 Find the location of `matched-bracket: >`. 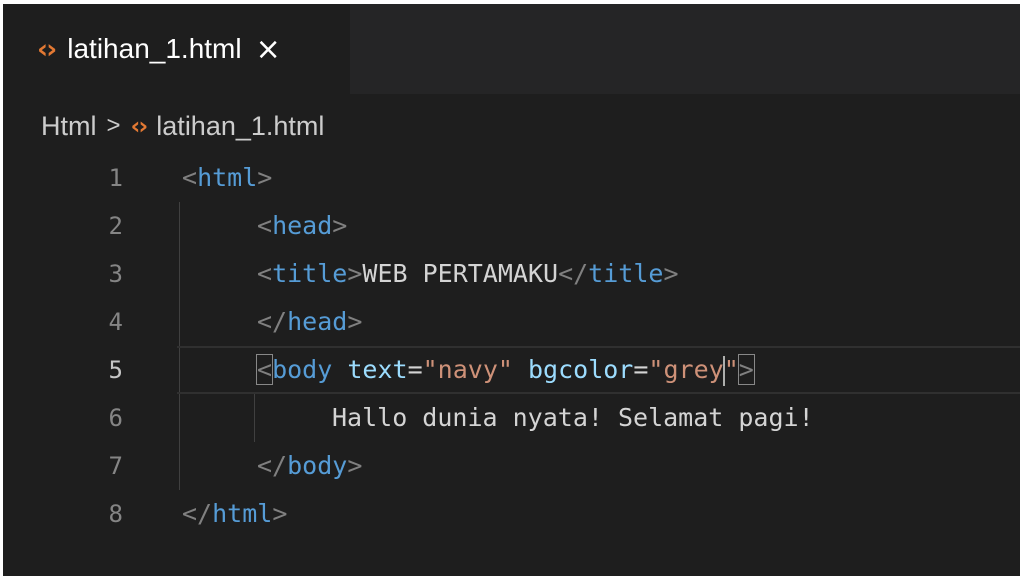

matched-bracket: > is located at coordinates (746, 369).